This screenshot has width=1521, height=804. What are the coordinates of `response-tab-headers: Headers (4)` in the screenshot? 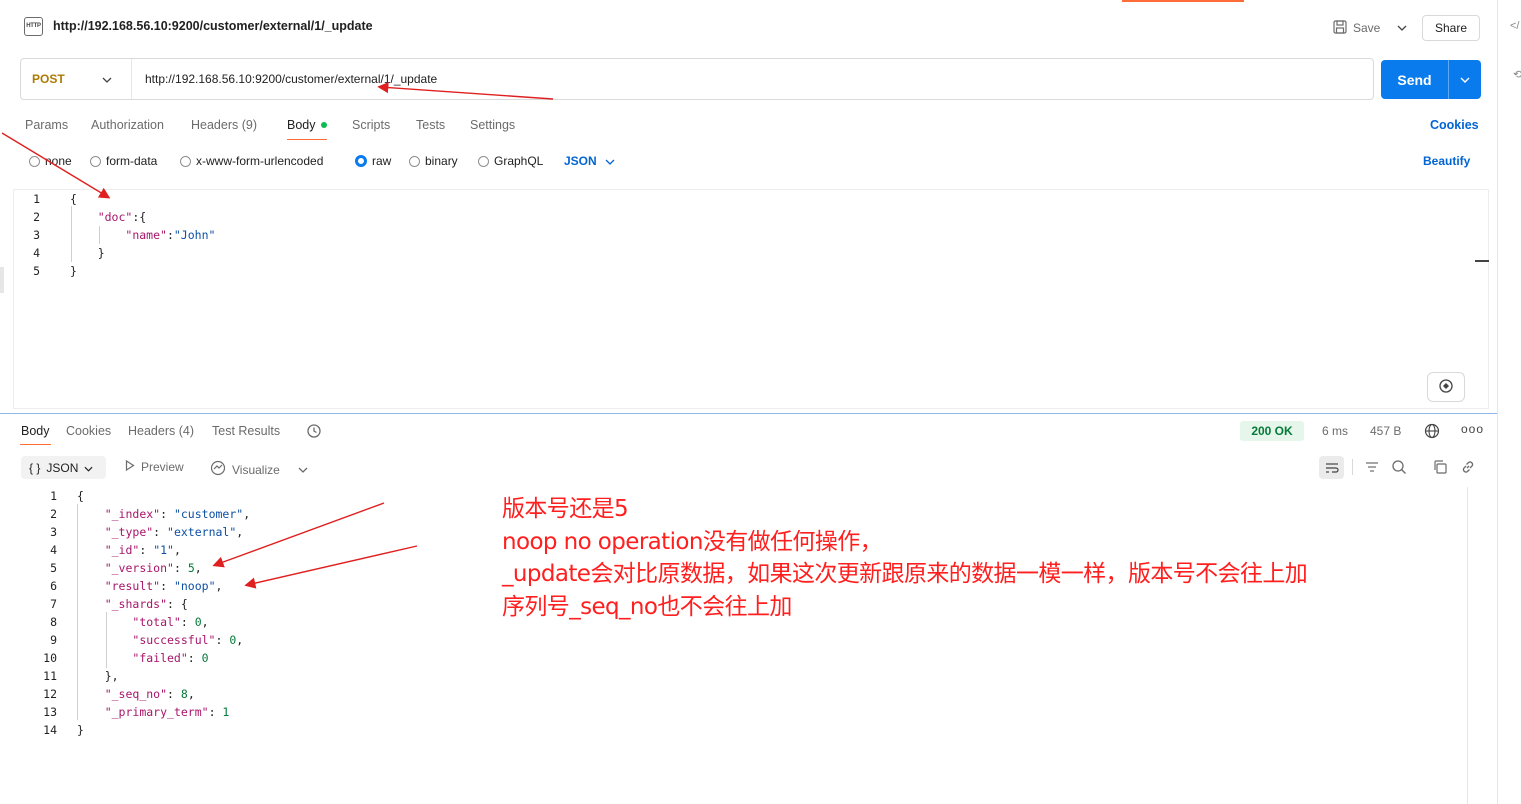 It's located at (161, 431).